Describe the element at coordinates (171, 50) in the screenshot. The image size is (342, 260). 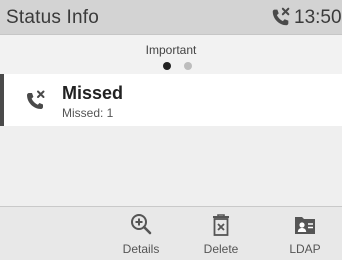
I see `section-title: Important` at that location.